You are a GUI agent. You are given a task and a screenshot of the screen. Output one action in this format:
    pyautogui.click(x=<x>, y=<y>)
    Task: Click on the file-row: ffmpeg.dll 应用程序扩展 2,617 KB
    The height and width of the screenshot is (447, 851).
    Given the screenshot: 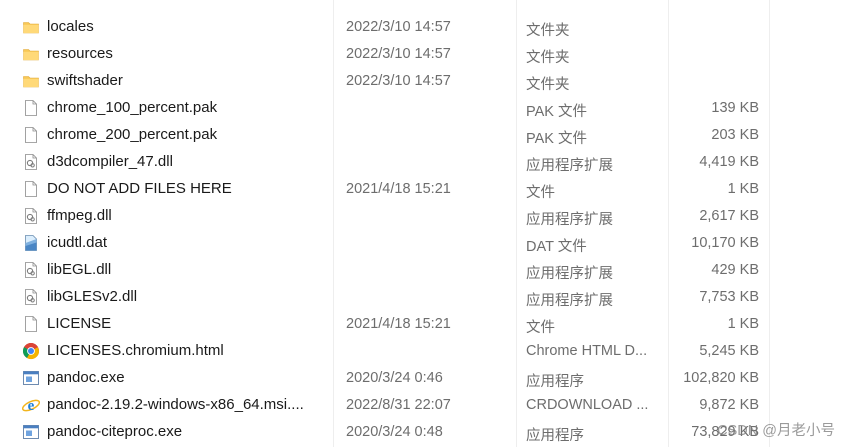 What is the action you would take?
    pyautogui.click(x=425, y=216)
    